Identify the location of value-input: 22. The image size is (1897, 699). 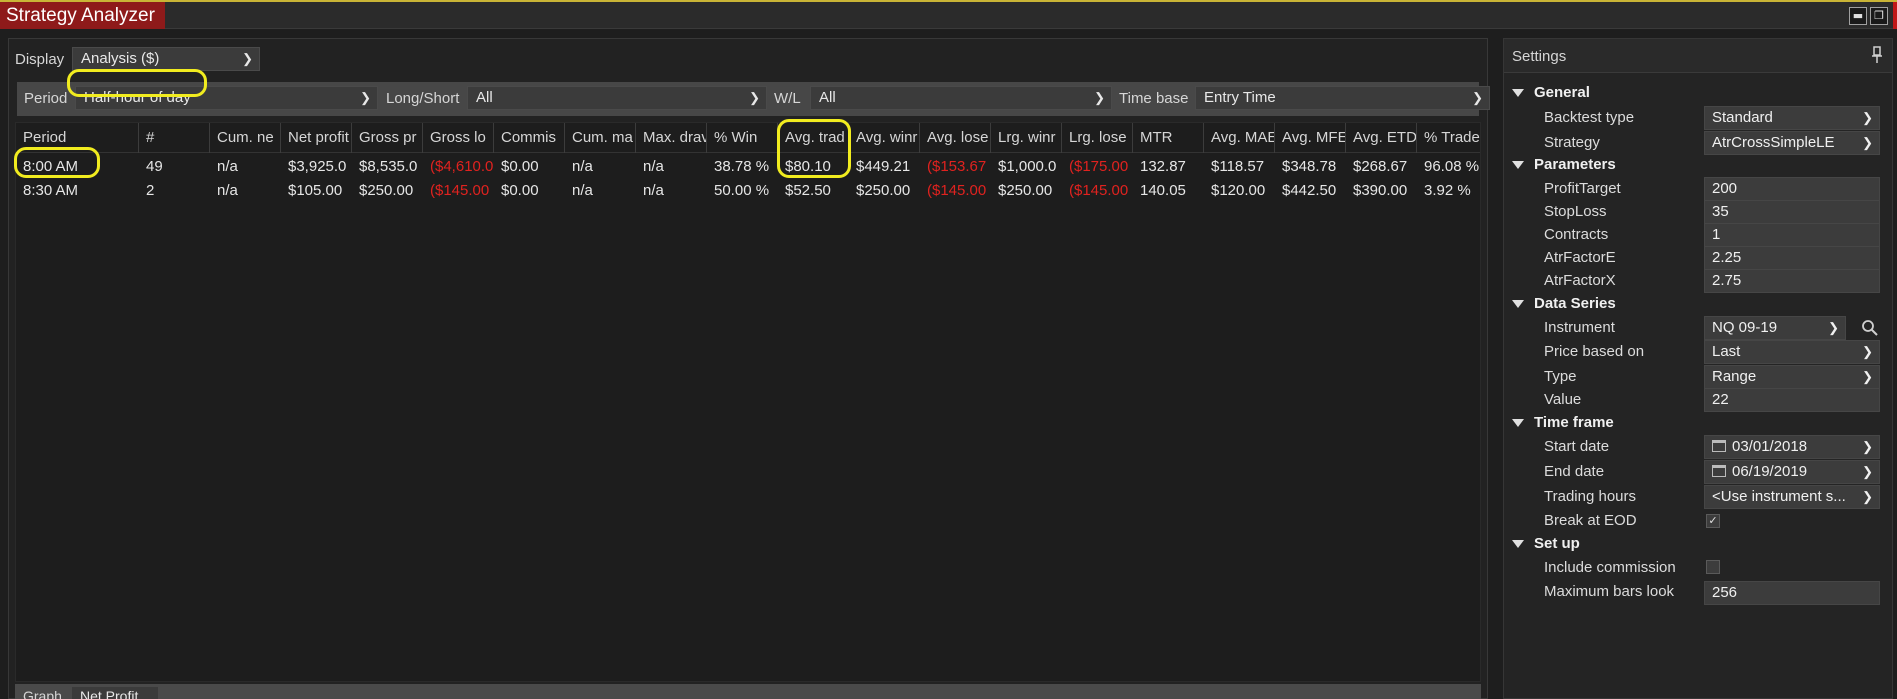
(1792, 400).